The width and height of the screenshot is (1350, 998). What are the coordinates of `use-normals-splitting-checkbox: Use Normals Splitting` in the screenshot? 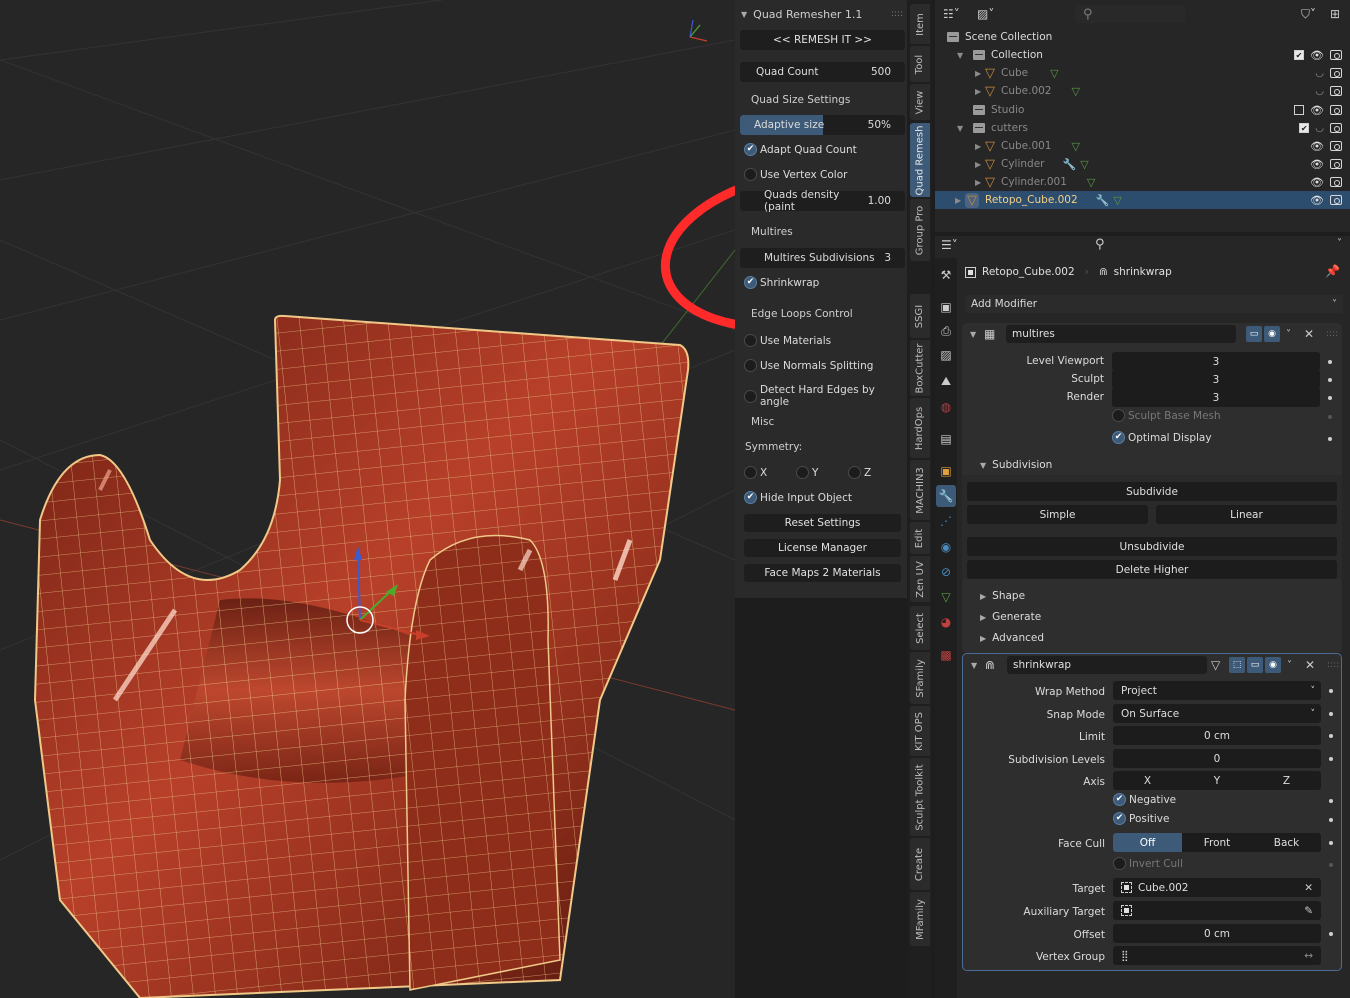 It's located at (808, 365).